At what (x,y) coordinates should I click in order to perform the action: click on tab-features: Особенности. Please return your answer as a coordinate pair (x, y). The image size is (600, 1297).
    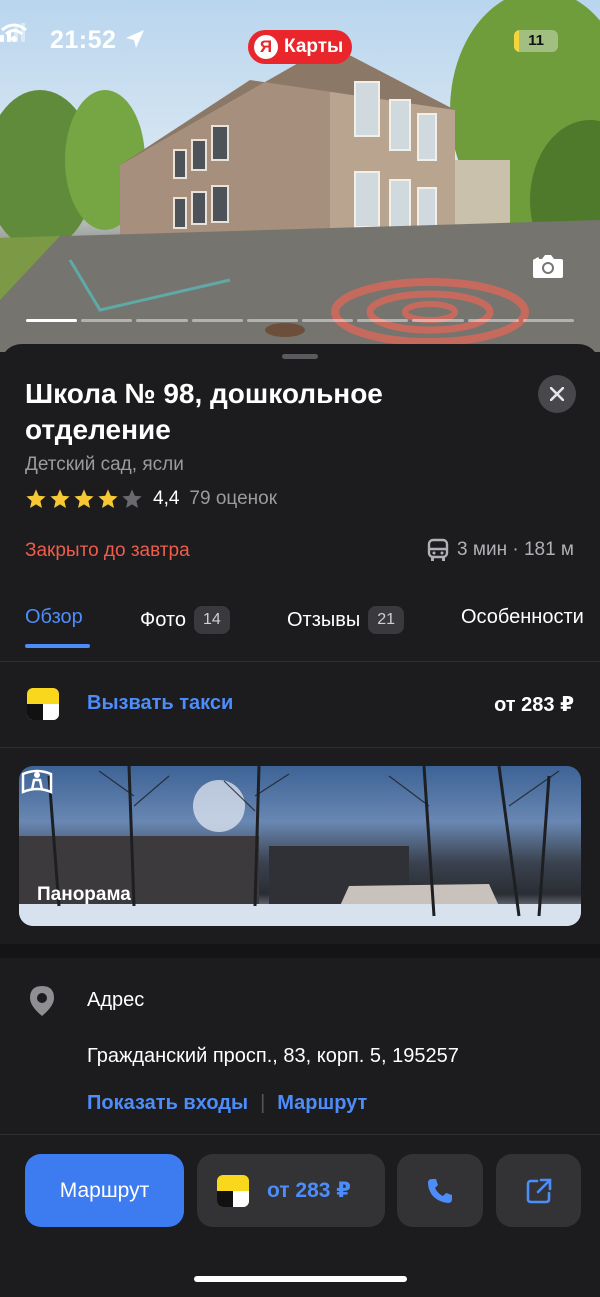
    Looking at the image, I should click on (522, 617).